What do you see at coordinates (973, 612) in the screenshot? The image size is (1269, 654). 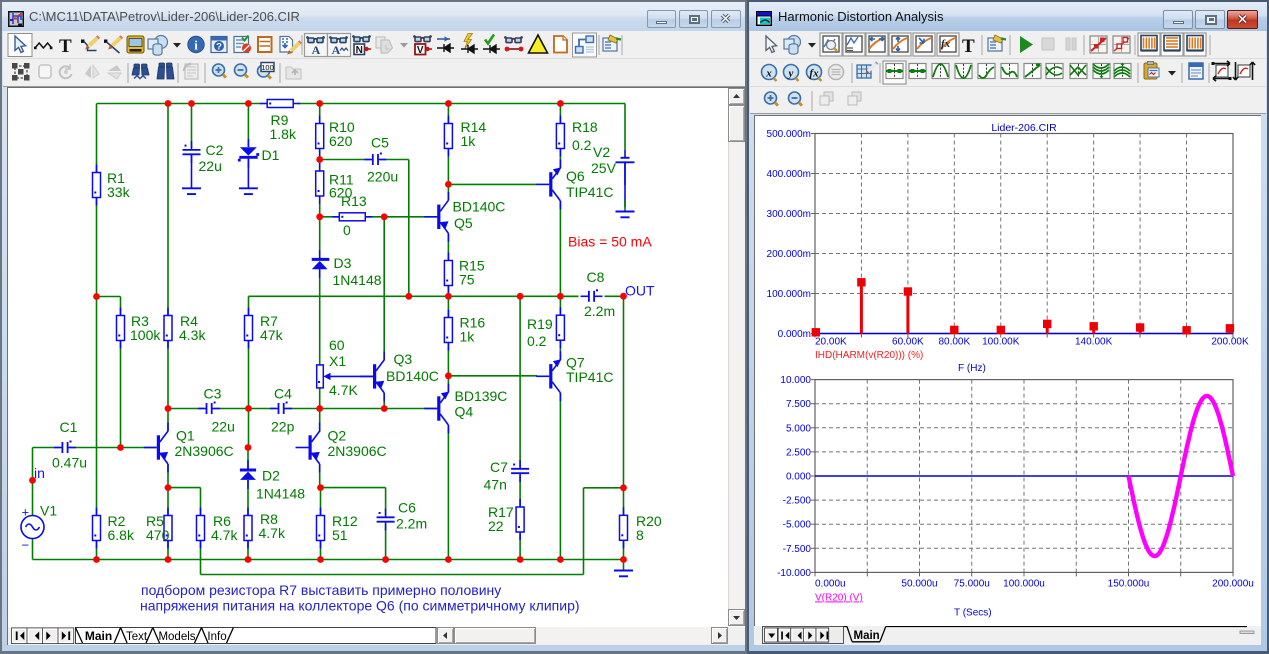 I see `svg-text: T (Secs)` at bounding box center [973, 612].